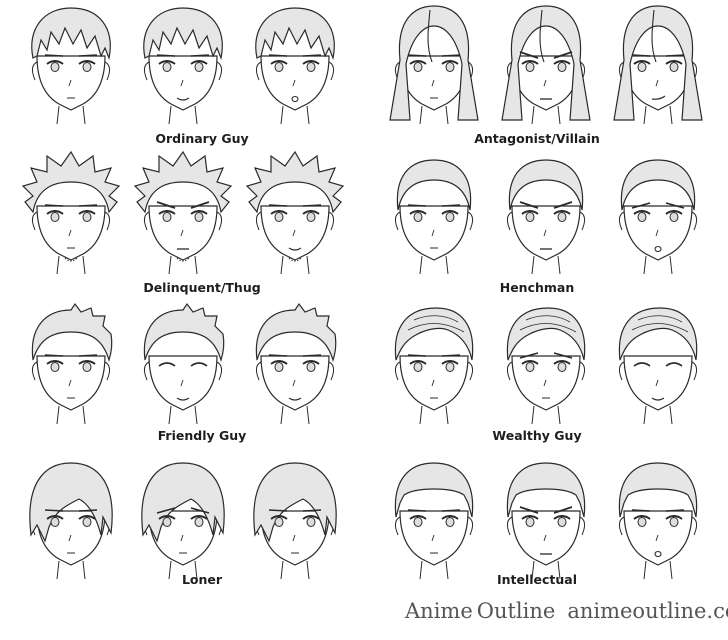 The image size is (728, 640). I want to click on character-type-label: Henchman, so click(537, 287).